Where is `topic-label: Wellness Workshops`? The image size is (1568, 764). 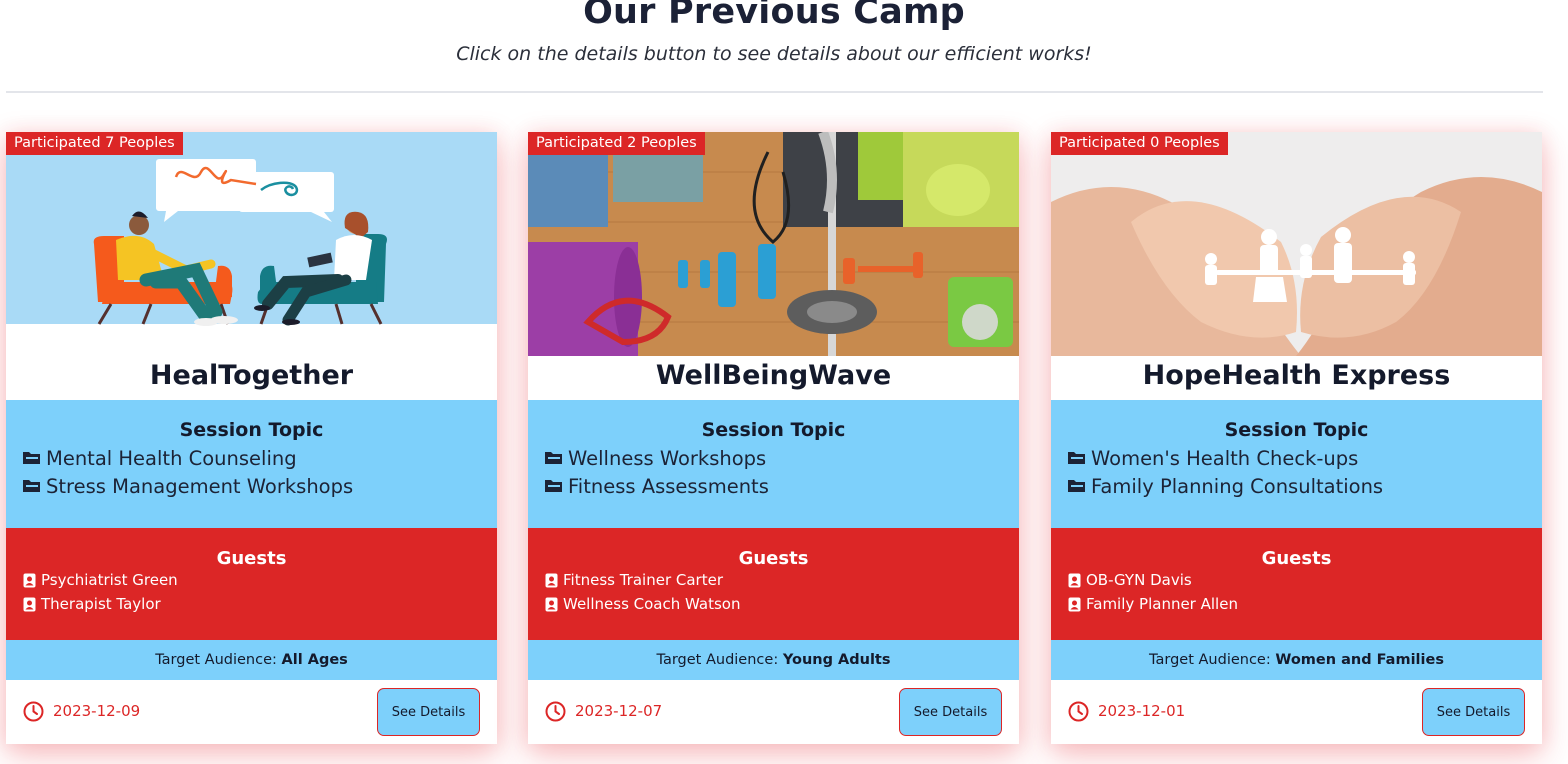
topic-label: Wellness Workshops is located at coordinates (667, 458).